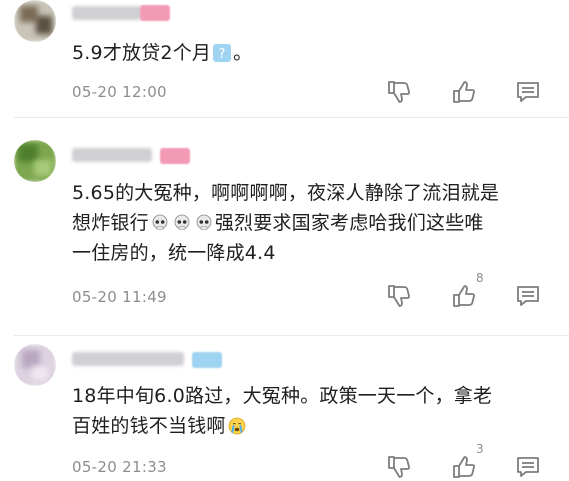 The width and height of the screenshot is (569, 481). I want to click on like-count: 3, so click(480, 449).